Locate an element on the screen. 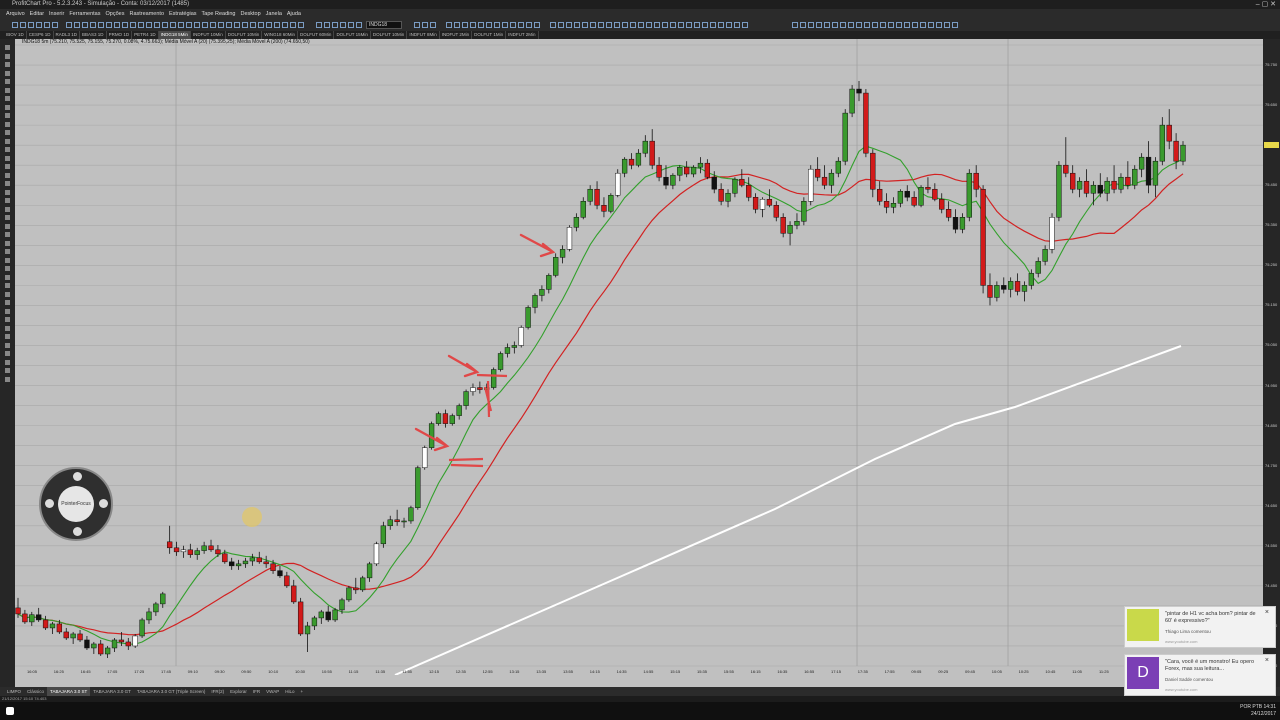 This screenshot has height=720, width=1280. tab-tabajara-3-0-st: TABAJARA 3.0 ST is located at coordinates (69, 691).